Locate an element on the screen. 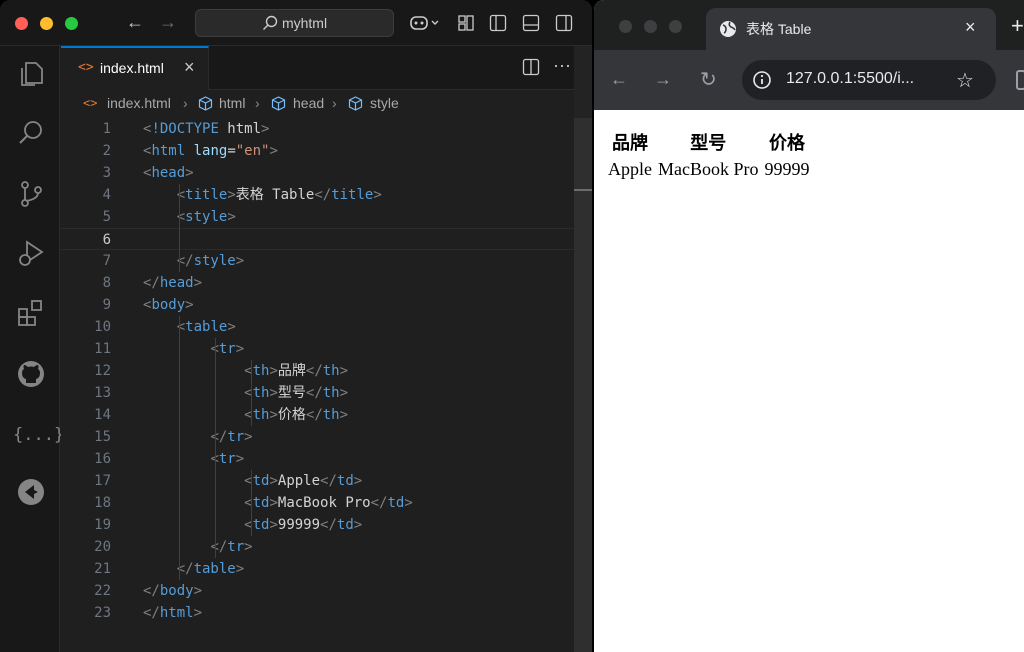  code-line: 13 <th>型号</th> is located at coordinates (326, 393).